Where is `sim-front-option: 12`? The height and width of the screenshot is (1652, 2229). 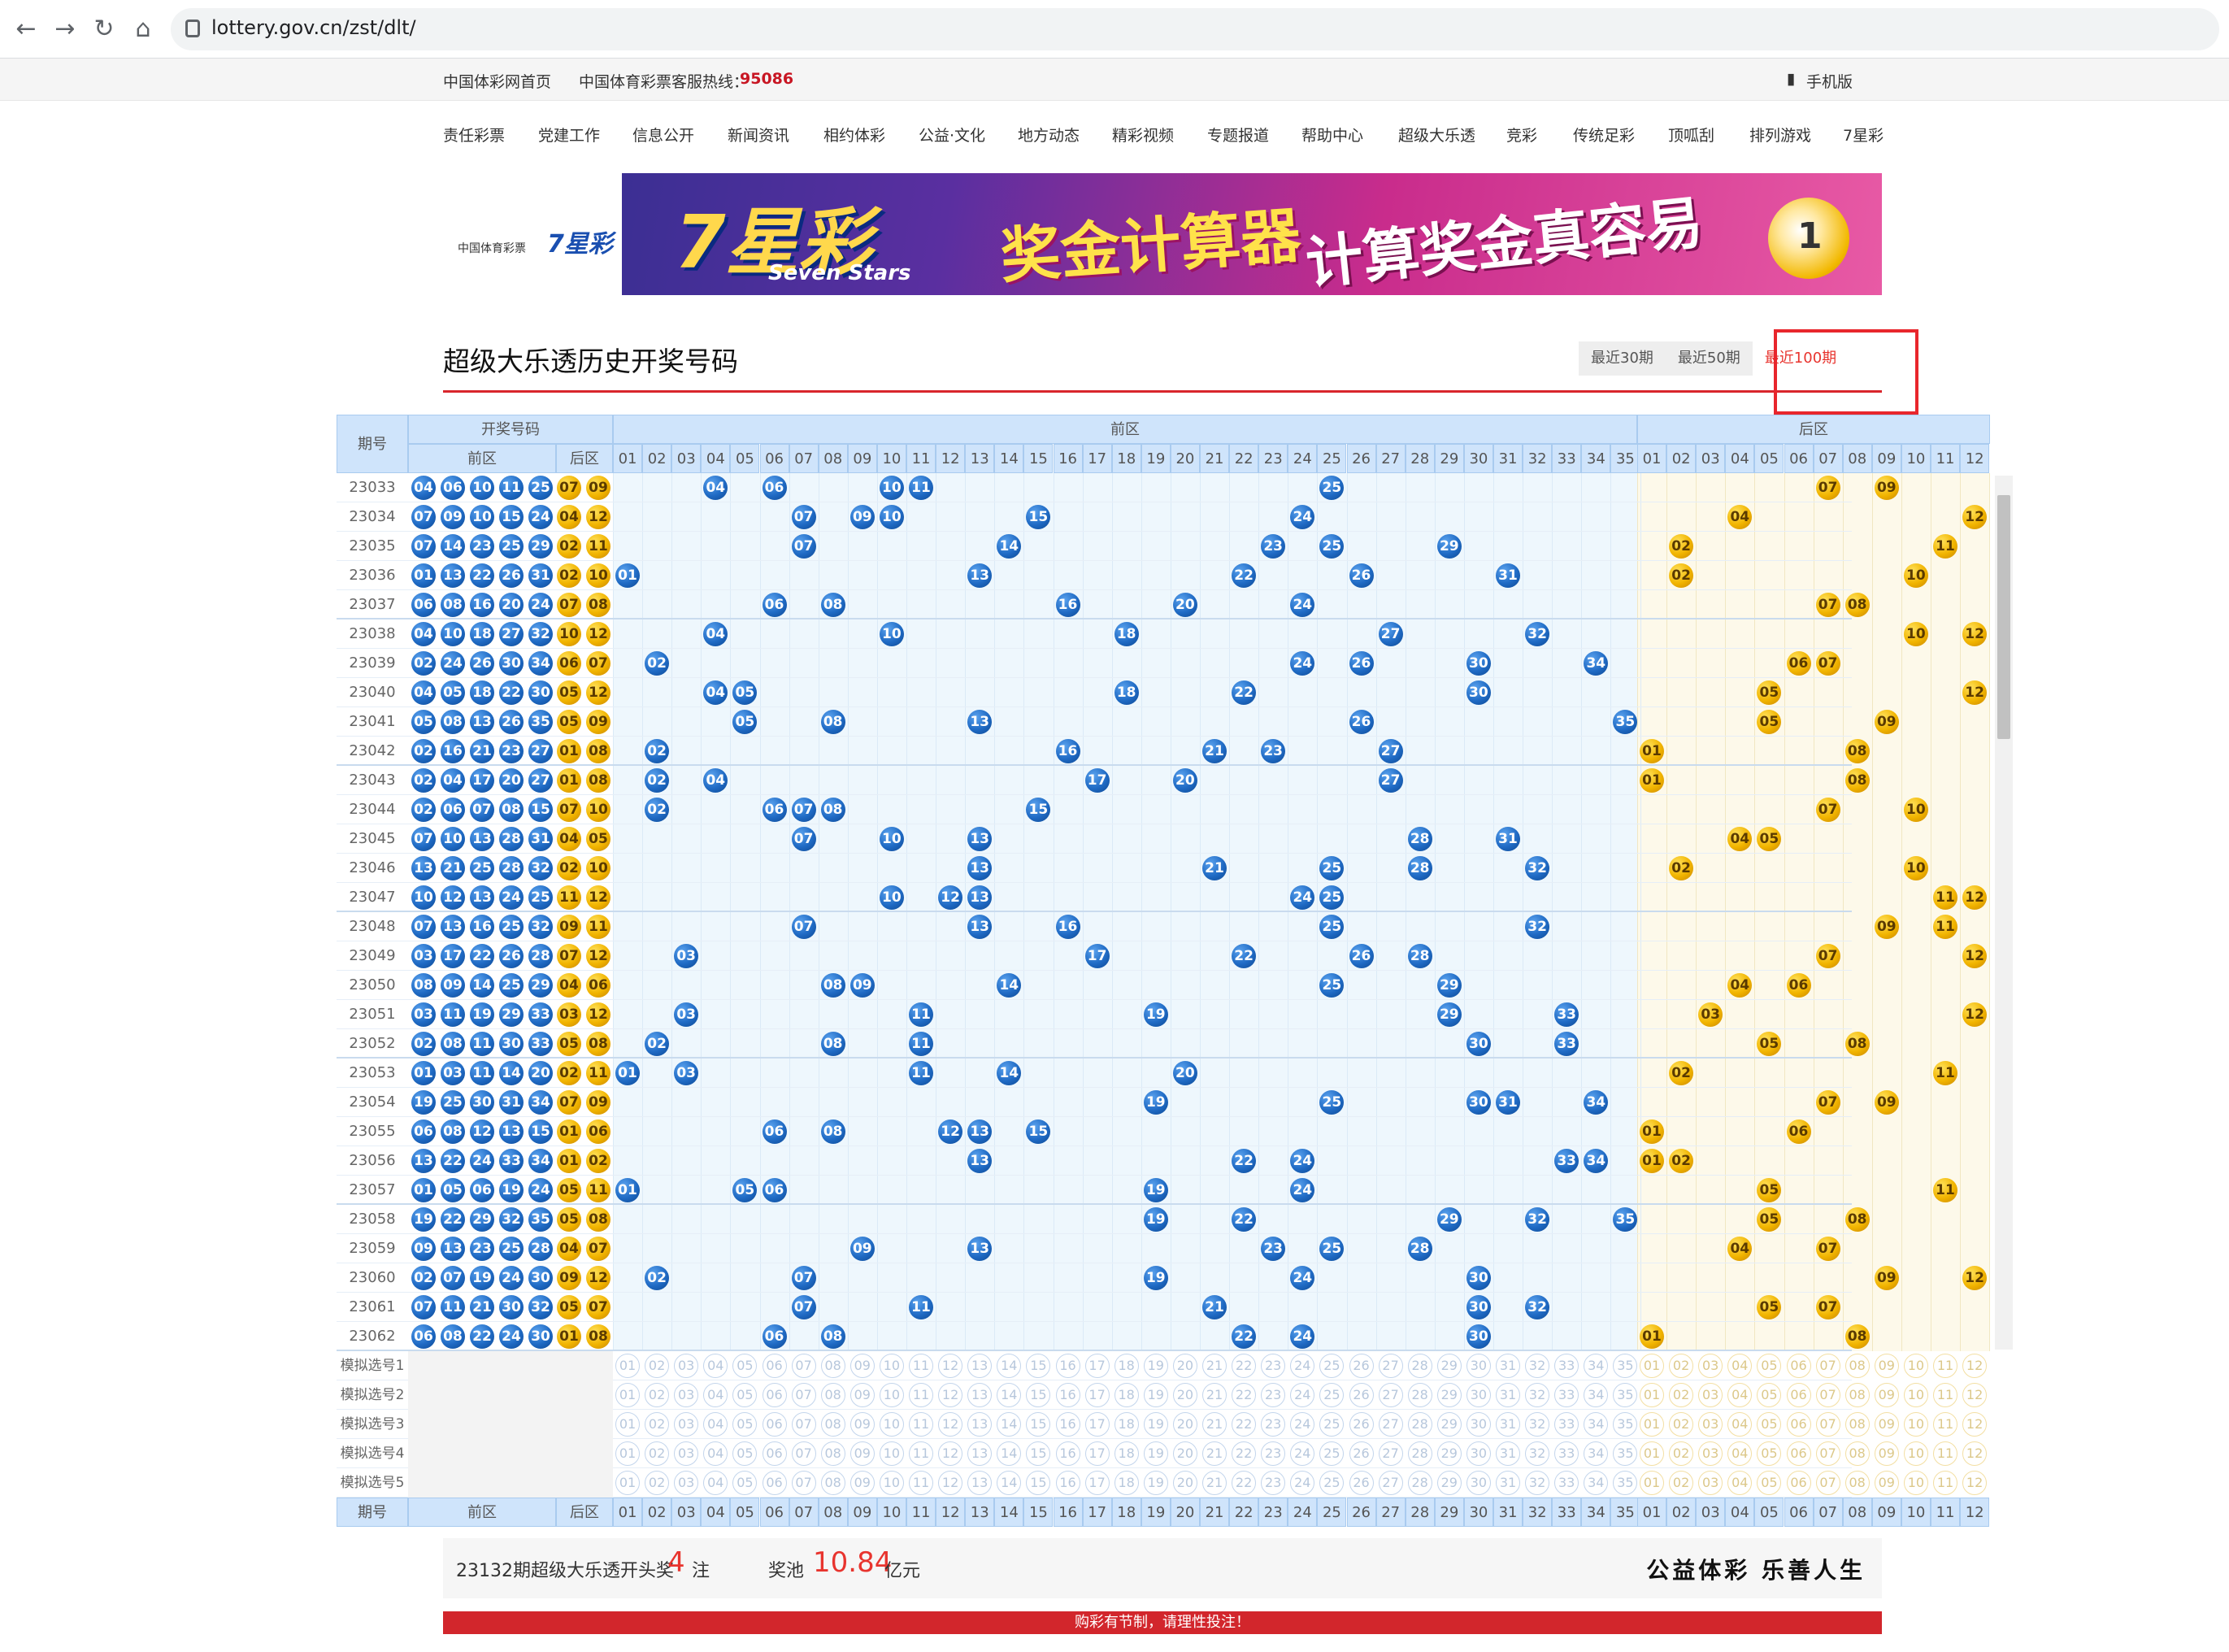 sim-front-option: 12 is located at coordinates (951, 1453).